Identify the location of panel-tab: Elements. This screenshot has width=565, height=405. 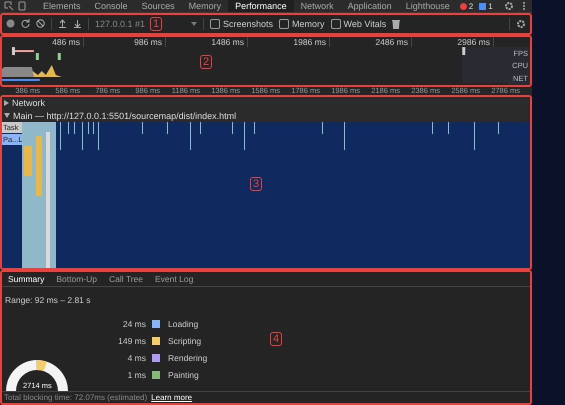
(62, 6).